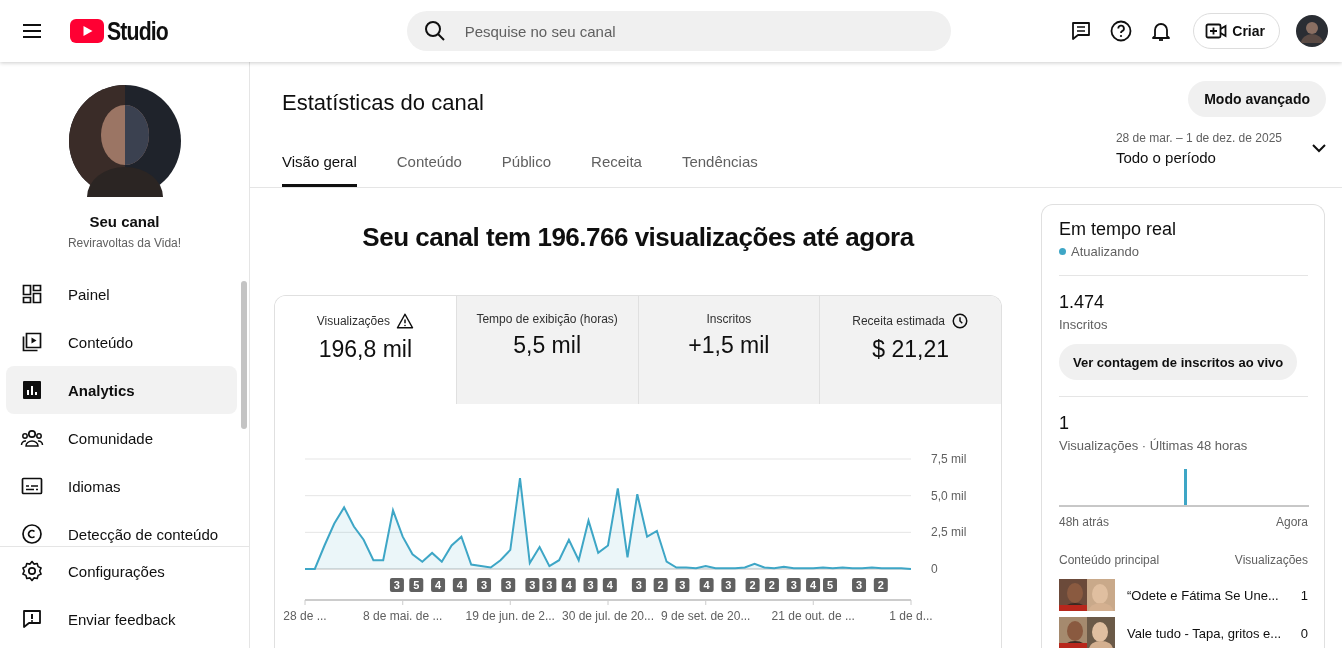 The image size is (1342, 648). I want to click on analytics-icon, so click(32, 390).